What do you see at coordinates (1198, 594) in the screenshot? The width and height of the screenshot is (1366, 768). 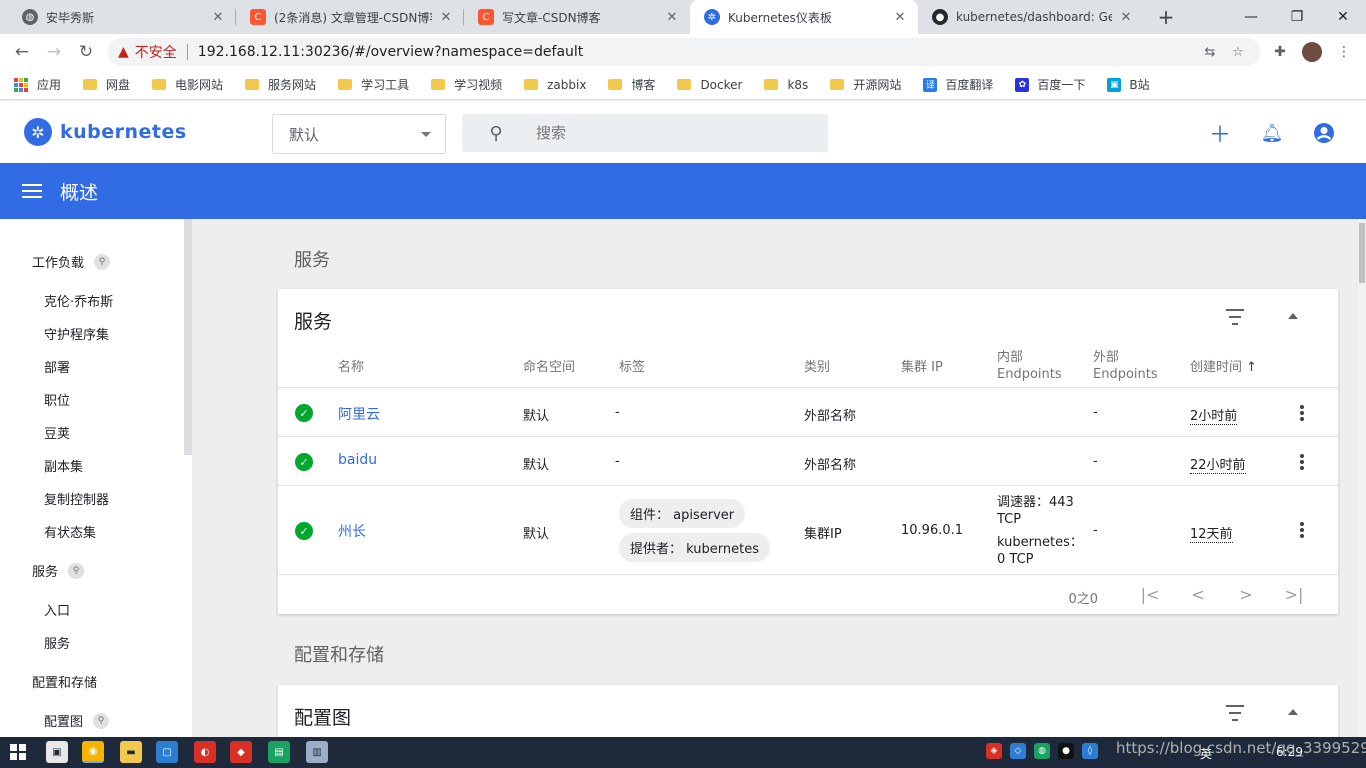 I see `previous-page-icon: <` at bounding box center [1198, 594].